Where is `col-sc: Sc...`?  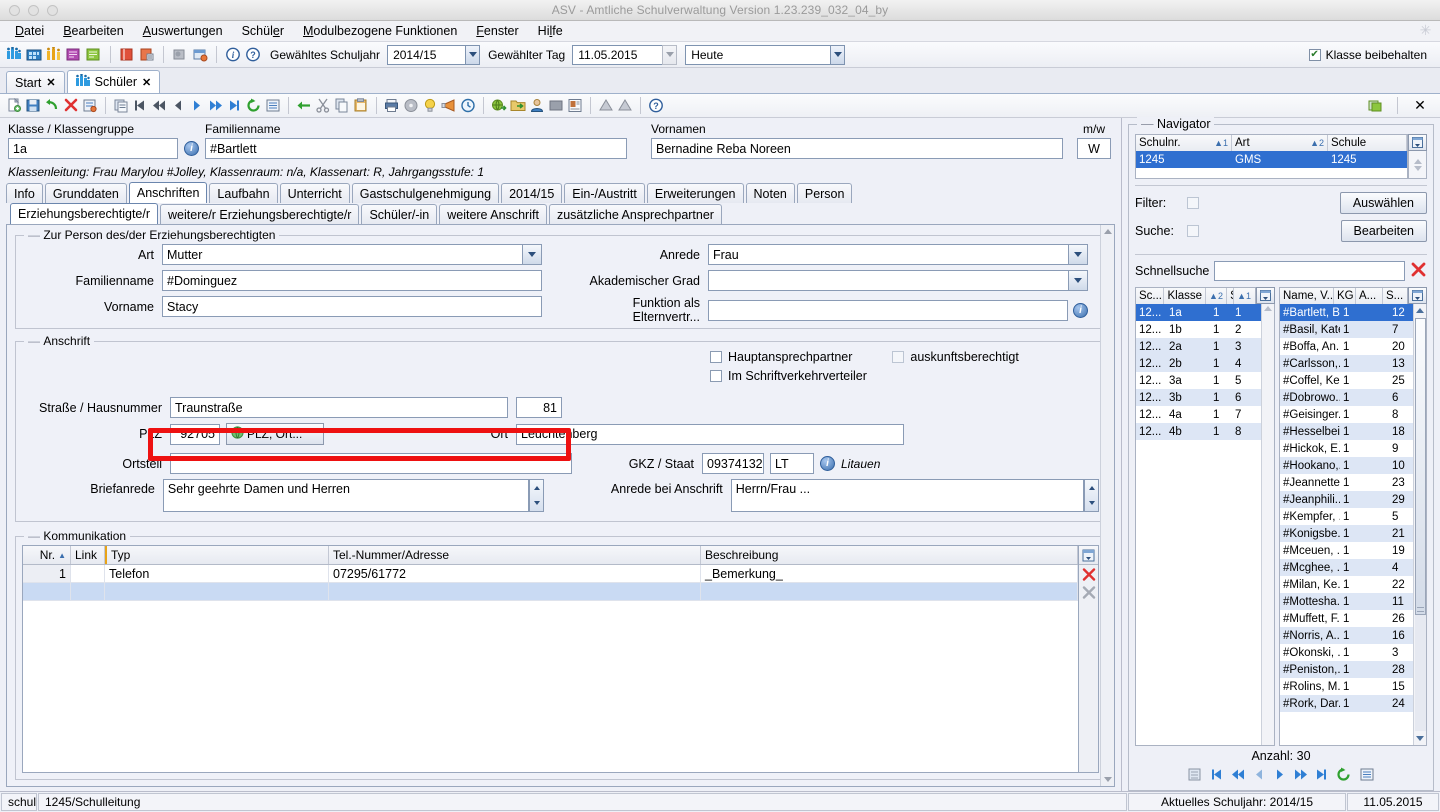
col-sc: Sc... is located at coordinates (1150, 296).